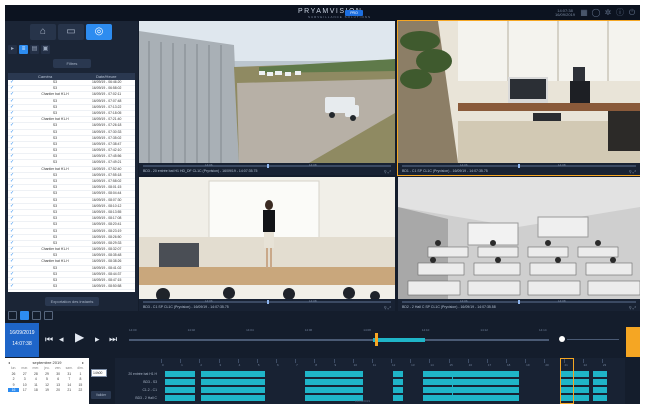 This screenshot has height=409, width=645. What do you see at coordinates (24, 385) in the screenshot?
I see `calendar-day: 10` at bounding box center [24, 385].